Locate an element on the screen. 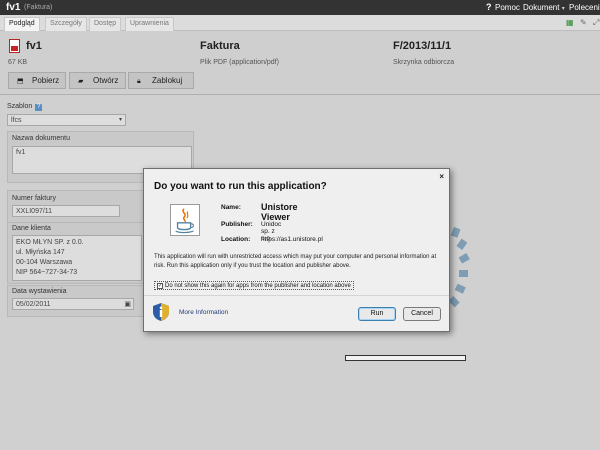 The height and width of the screenshot is (450, 600). pdf-file-icon is located at coordinates (14, 46).